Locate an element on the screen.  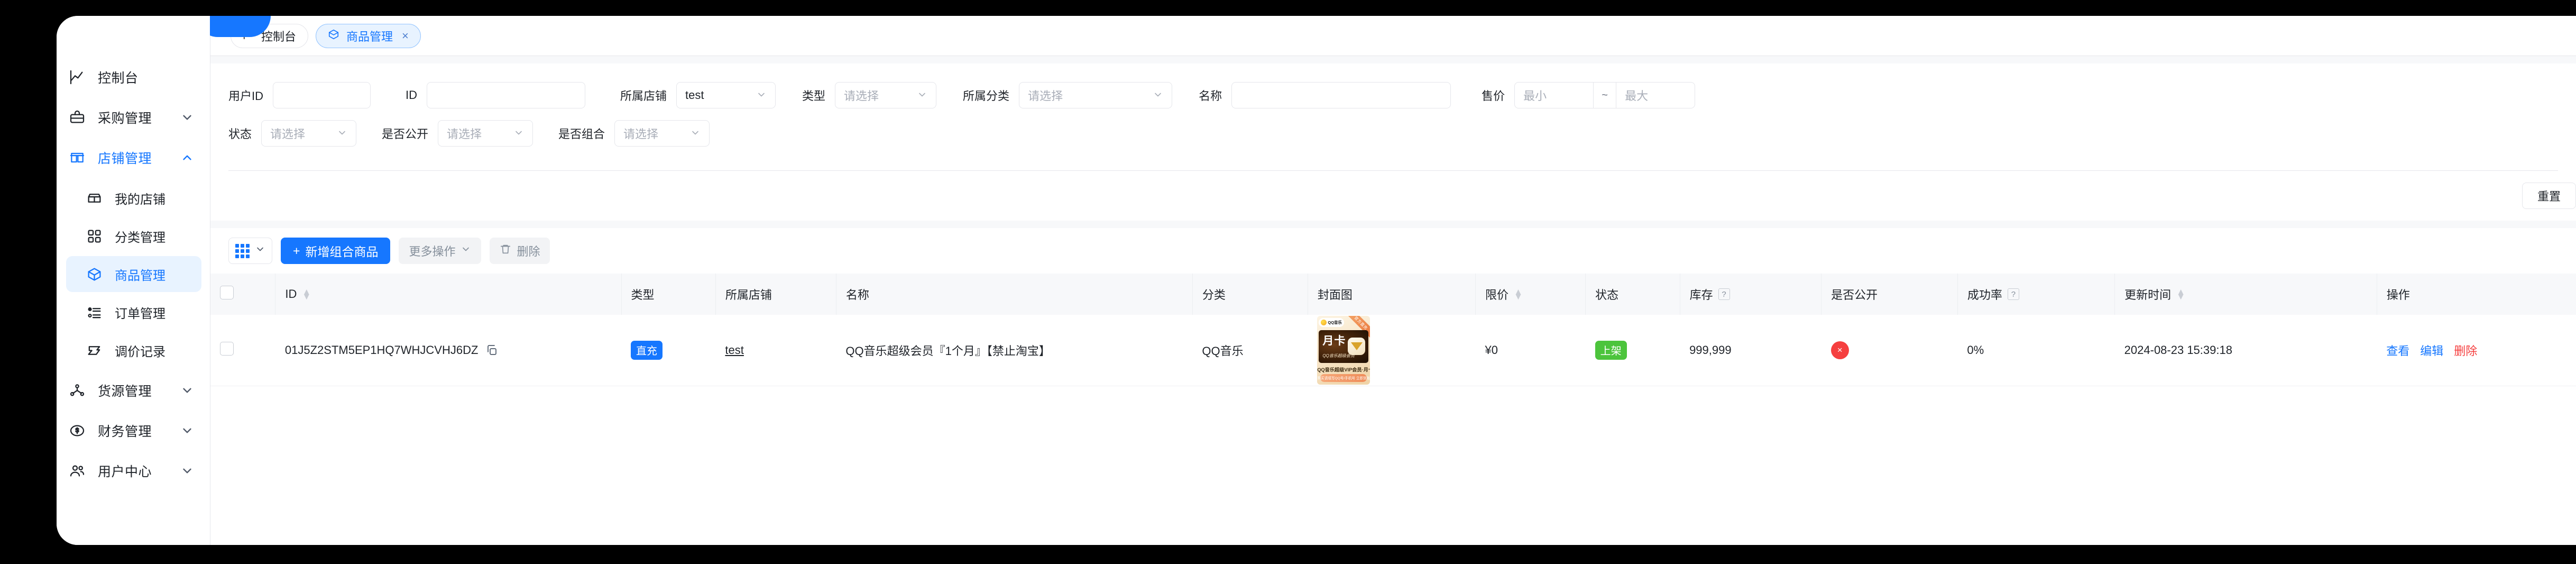
sidebar-item-label: 我的店铺 is located at coordinates (140, 200).